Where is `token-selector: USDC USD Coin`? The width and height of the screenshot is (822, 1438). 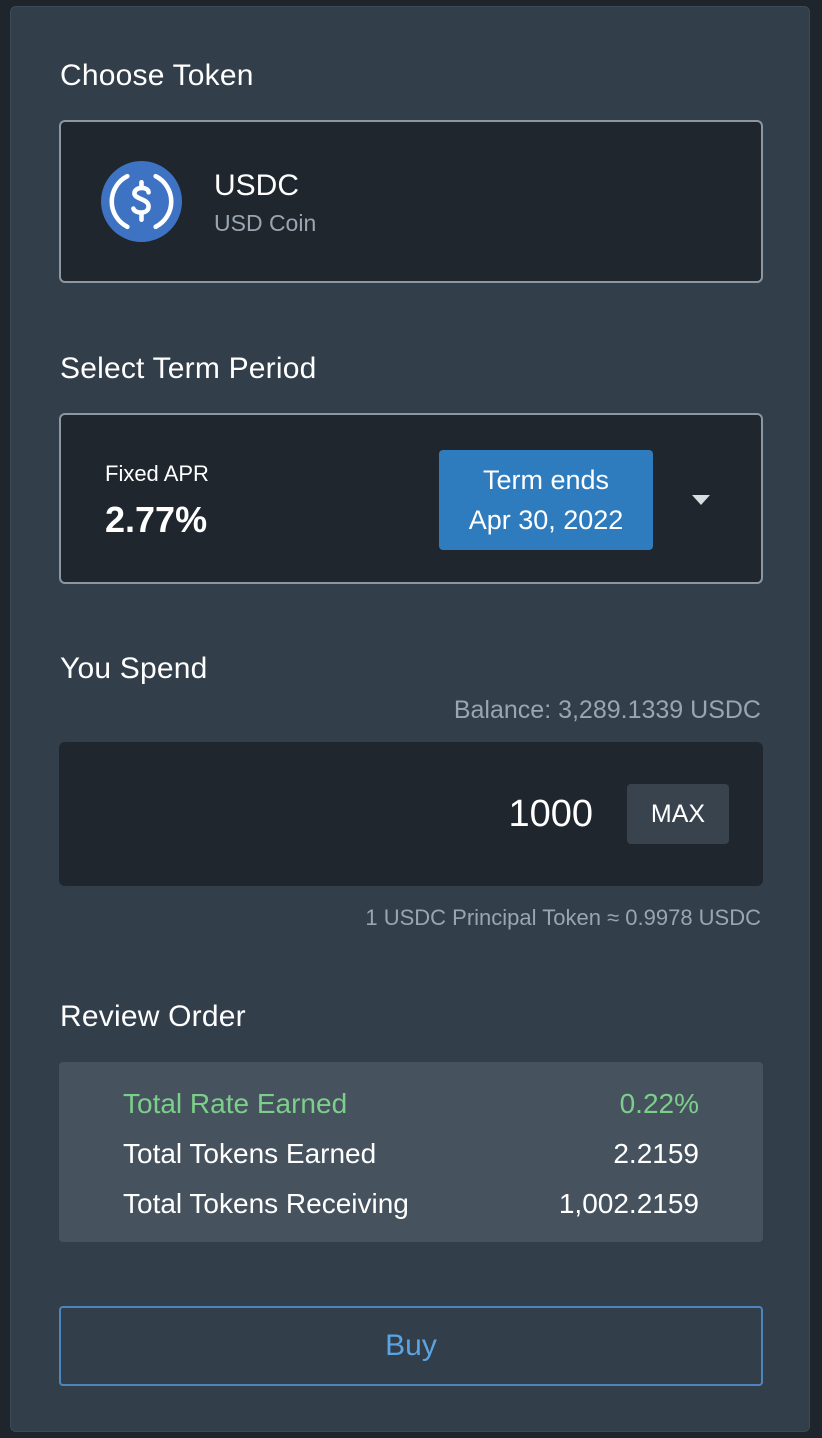
token-selector: USDC USD Coin is located at coordinates (411, 201).